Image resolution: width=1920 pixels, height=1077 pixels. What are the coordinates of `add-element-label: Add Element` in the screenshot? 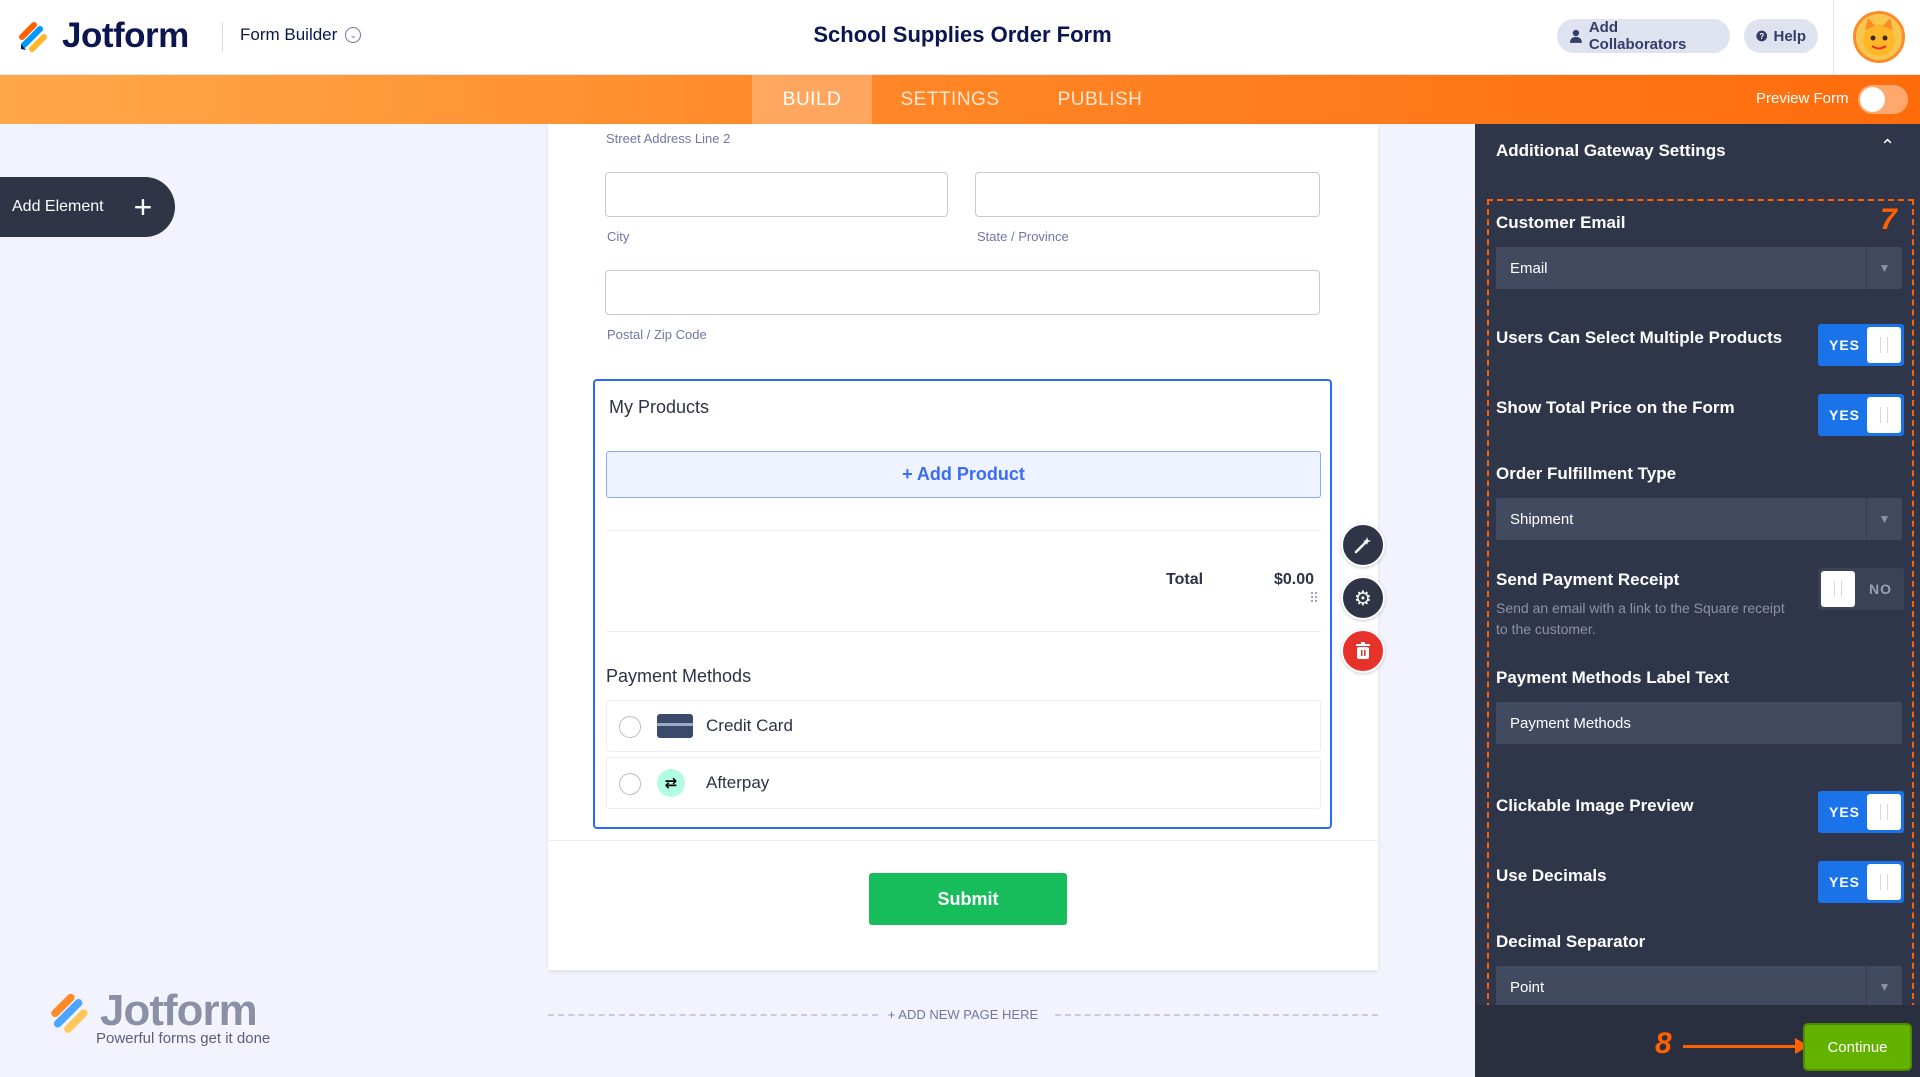 It's located at (58, 206).